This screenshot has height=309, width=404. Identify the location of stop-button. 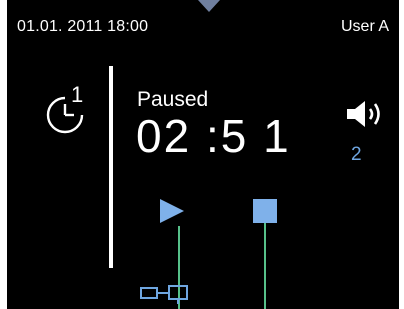
(265, 211).